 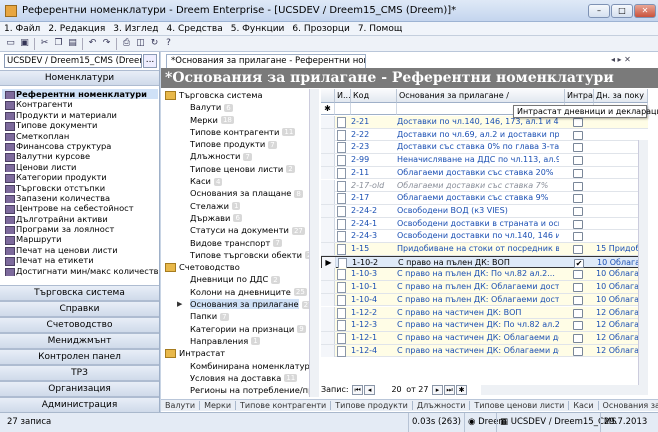 I want to click on section-control-panel: Контролен панел, so click(x=79, y=357).